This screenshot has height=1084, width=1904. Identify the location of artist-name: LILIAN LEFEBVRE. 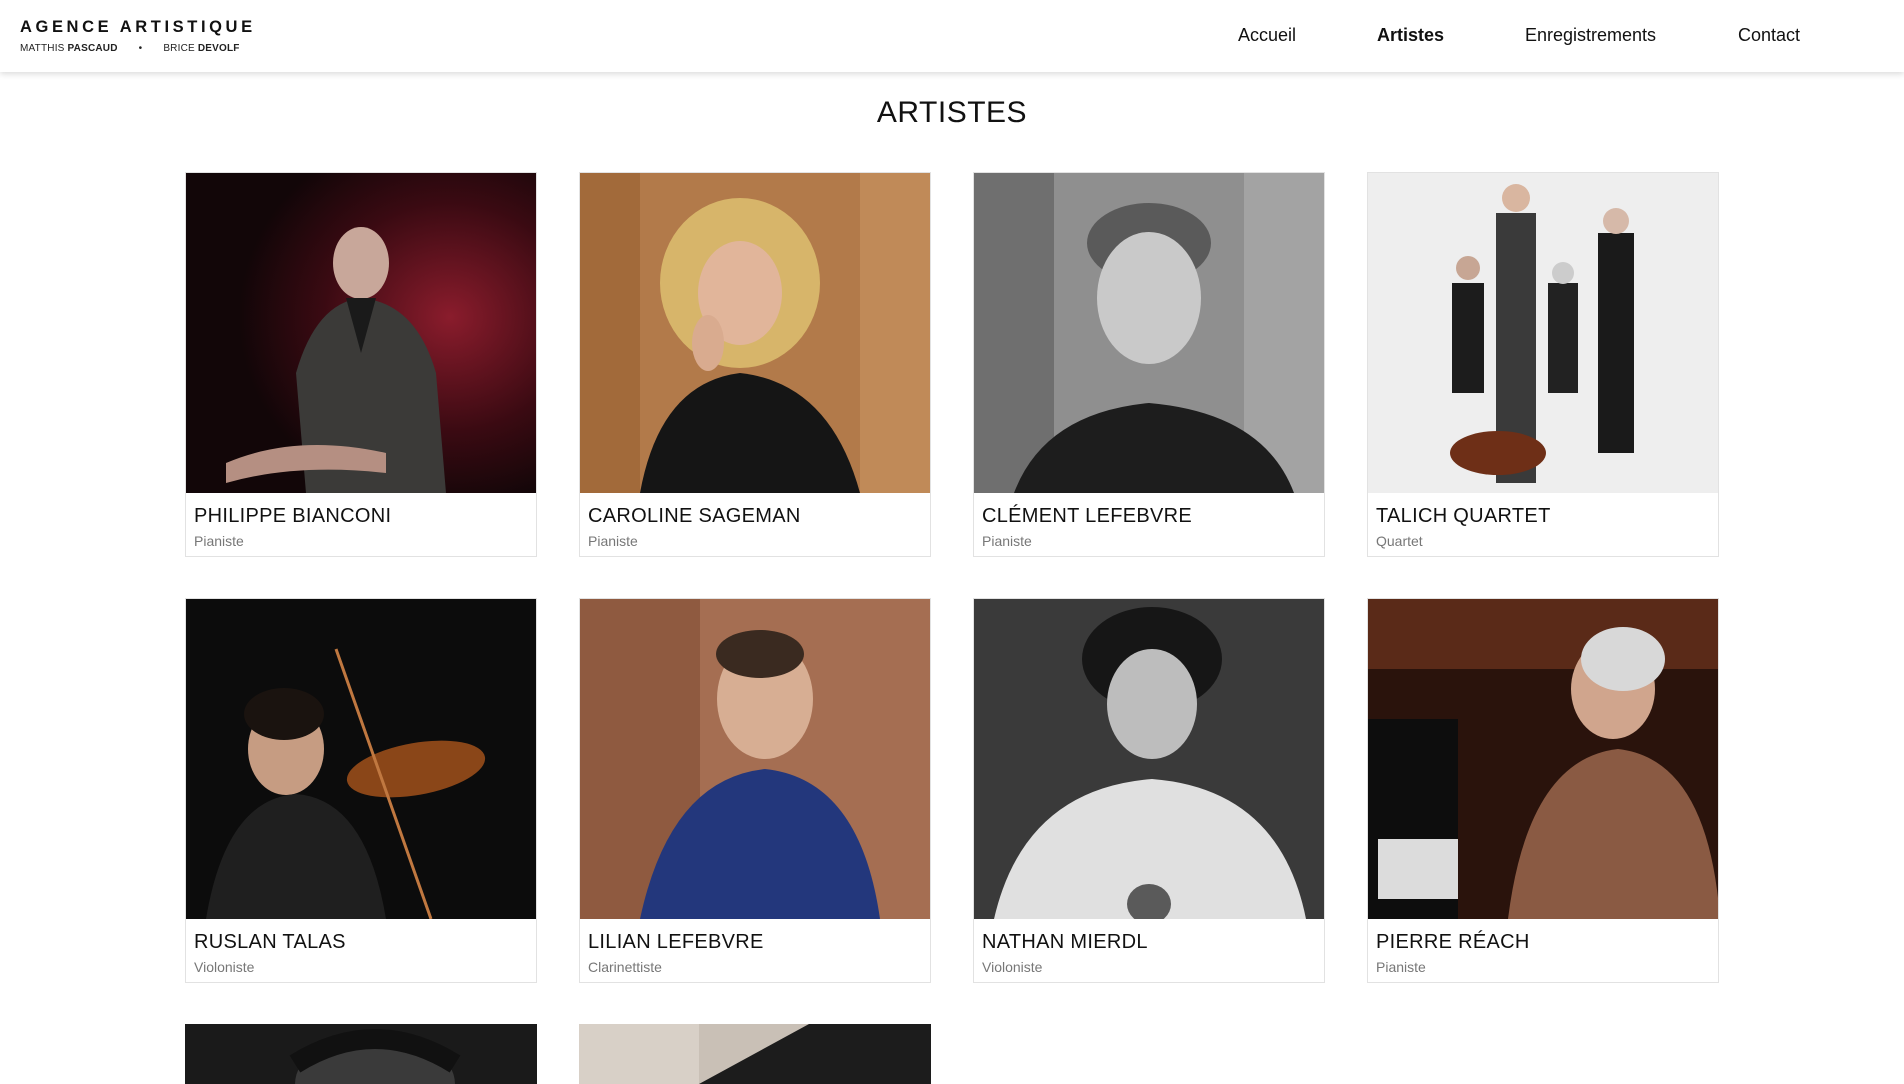
(676, 942).